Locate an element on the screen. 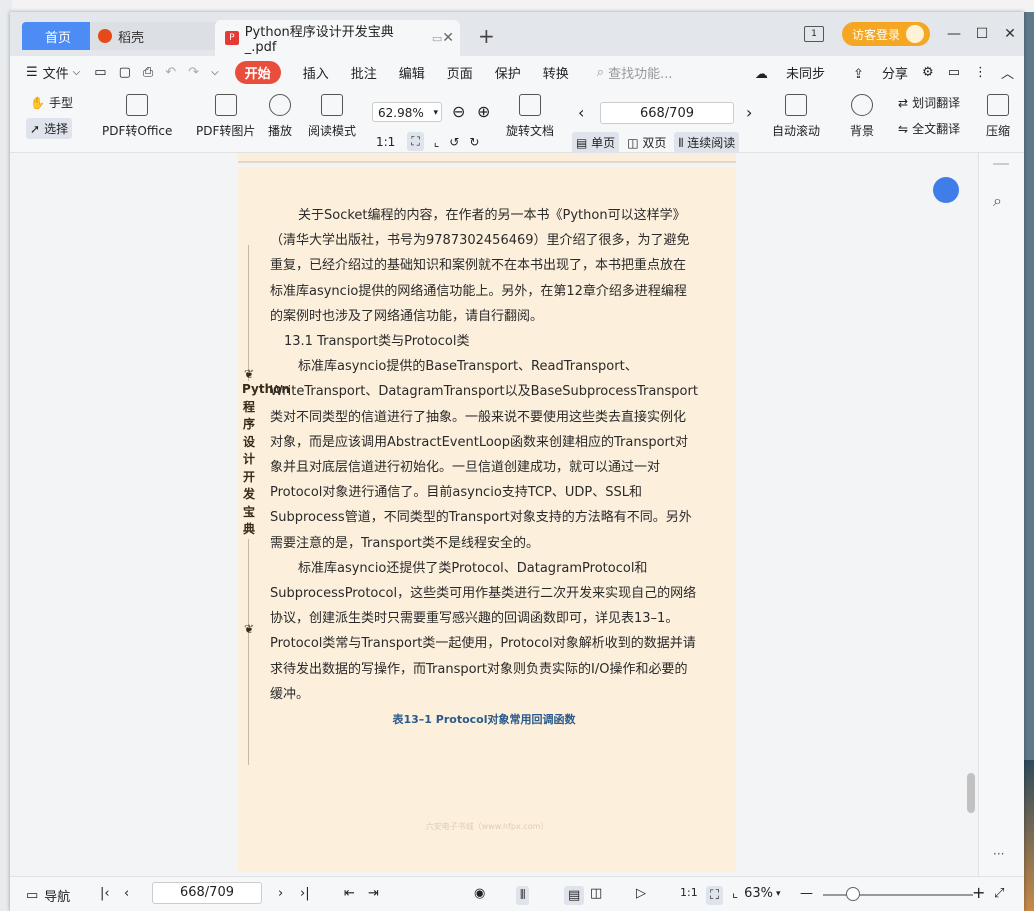 Image resolution: width=1034 pixels, height=911 pixels. window-count-icon: 1 is located at coordinates (813, 34).